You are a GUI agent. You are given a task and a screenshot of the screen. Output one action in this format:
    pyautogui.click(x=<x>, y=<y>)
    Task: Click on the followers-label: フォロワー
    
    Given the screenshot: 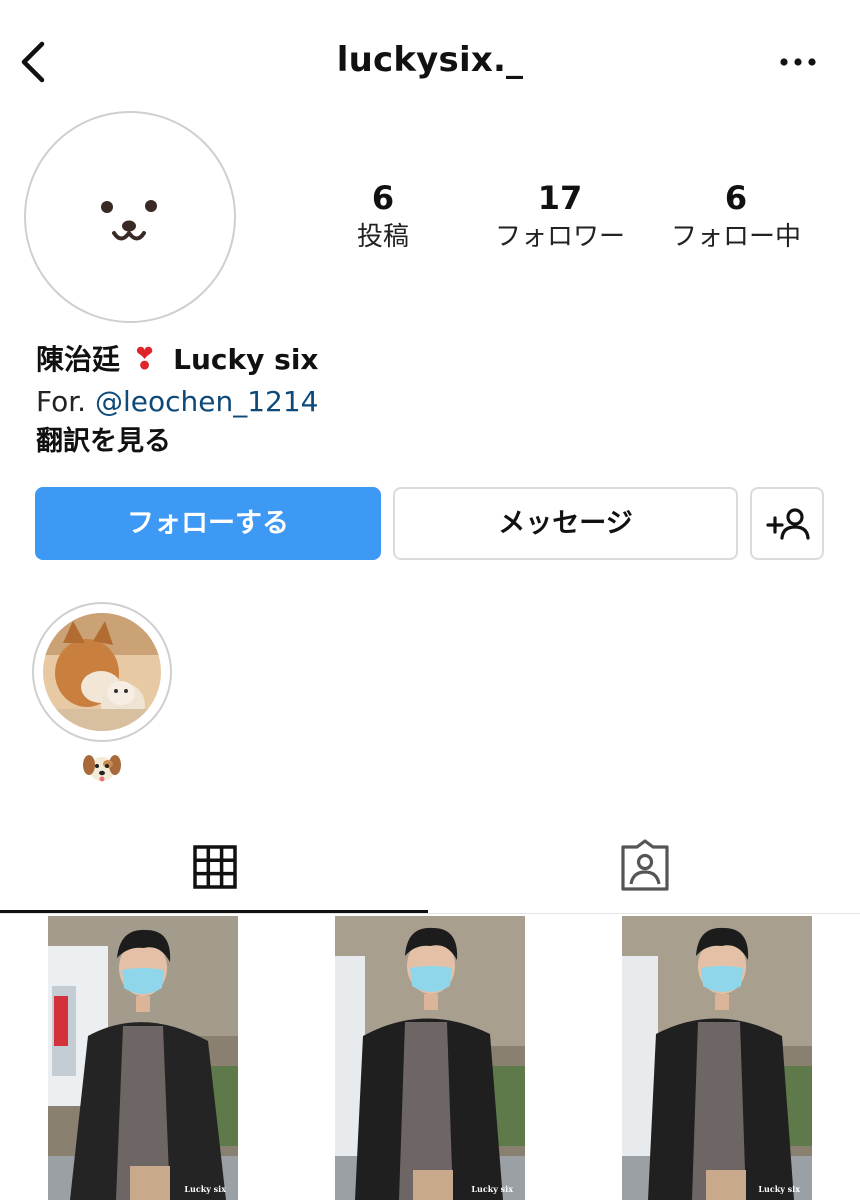 What is the action you would take?
    pyautogui.click(x=559, y=237)
    